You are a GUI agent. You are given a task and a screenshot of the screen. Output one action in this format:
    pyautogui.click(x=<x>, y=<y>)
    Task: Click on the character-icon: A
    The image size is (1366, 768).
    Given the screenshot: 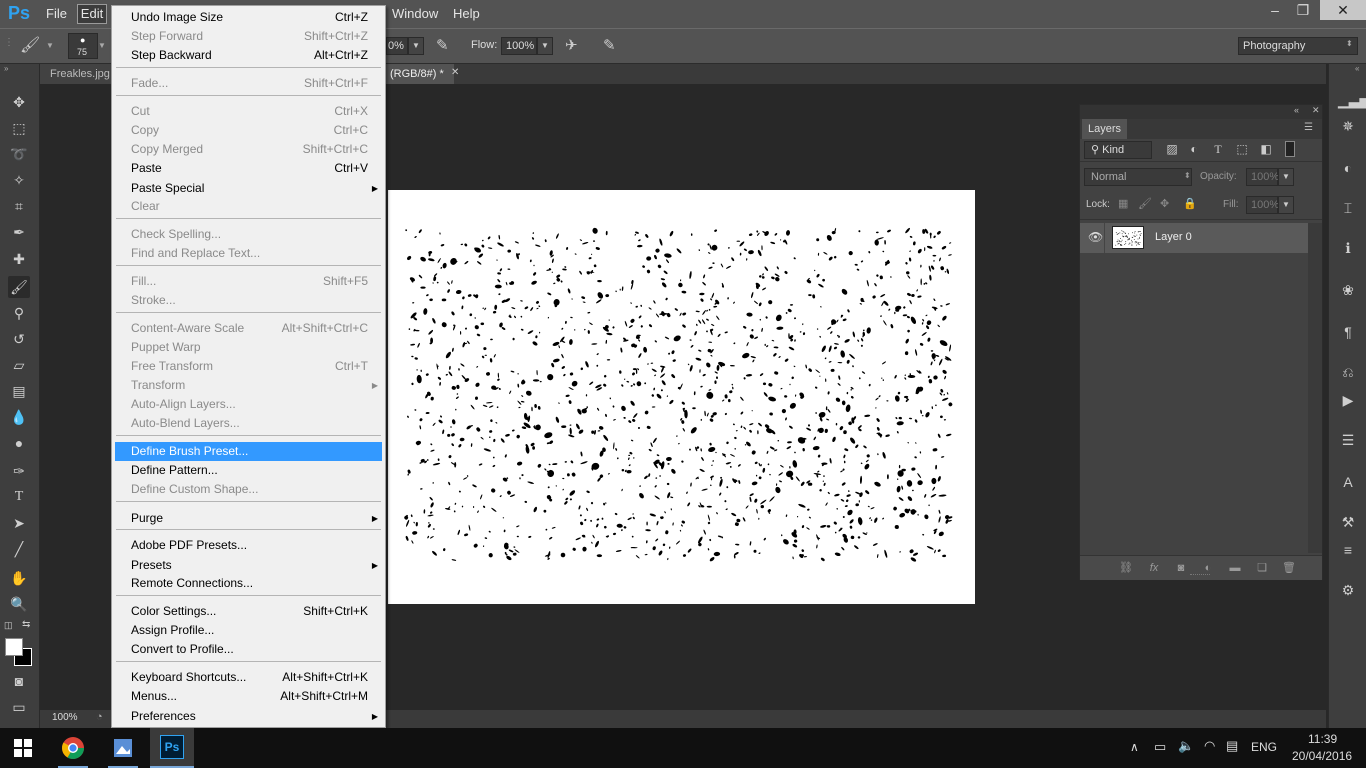 What is the action you would take?
    pyautogui.click(x=1348, y=482)
    